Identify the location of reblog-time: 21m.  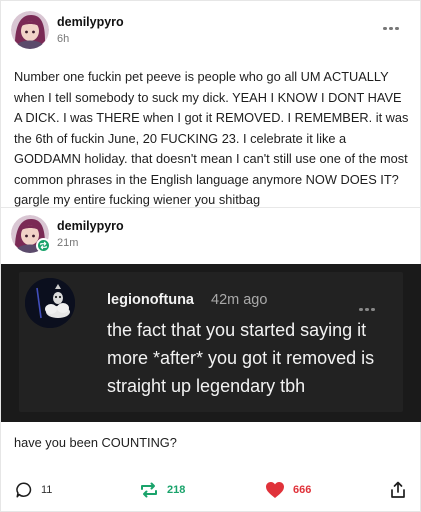
(68, 243).